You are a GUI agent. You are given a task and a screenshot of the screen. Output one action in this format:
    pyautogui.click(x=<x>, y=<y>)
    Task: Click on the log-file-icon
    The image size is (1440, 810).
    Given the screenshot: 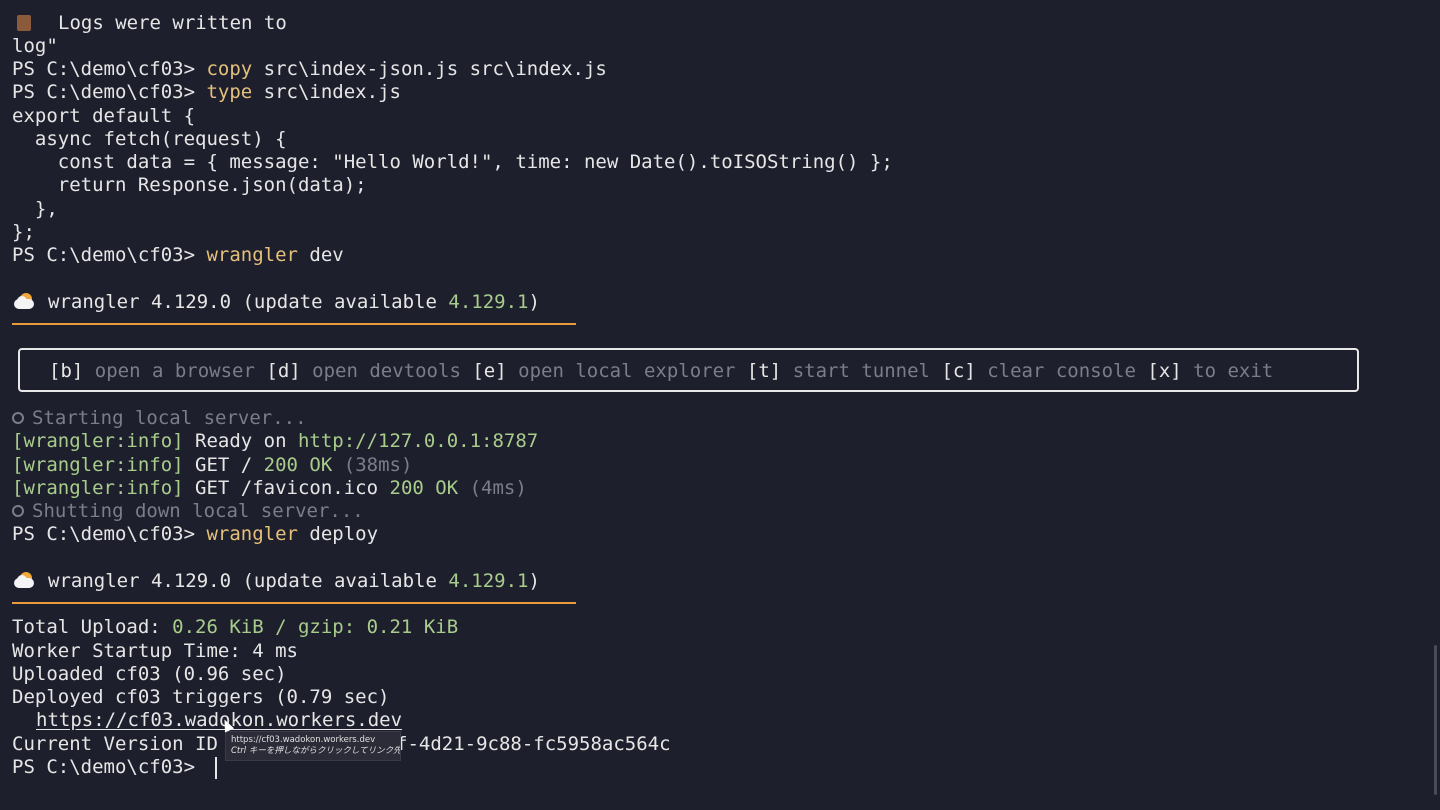 What is the action you would take?
    pyautogui.click(x=24, y=23)
    